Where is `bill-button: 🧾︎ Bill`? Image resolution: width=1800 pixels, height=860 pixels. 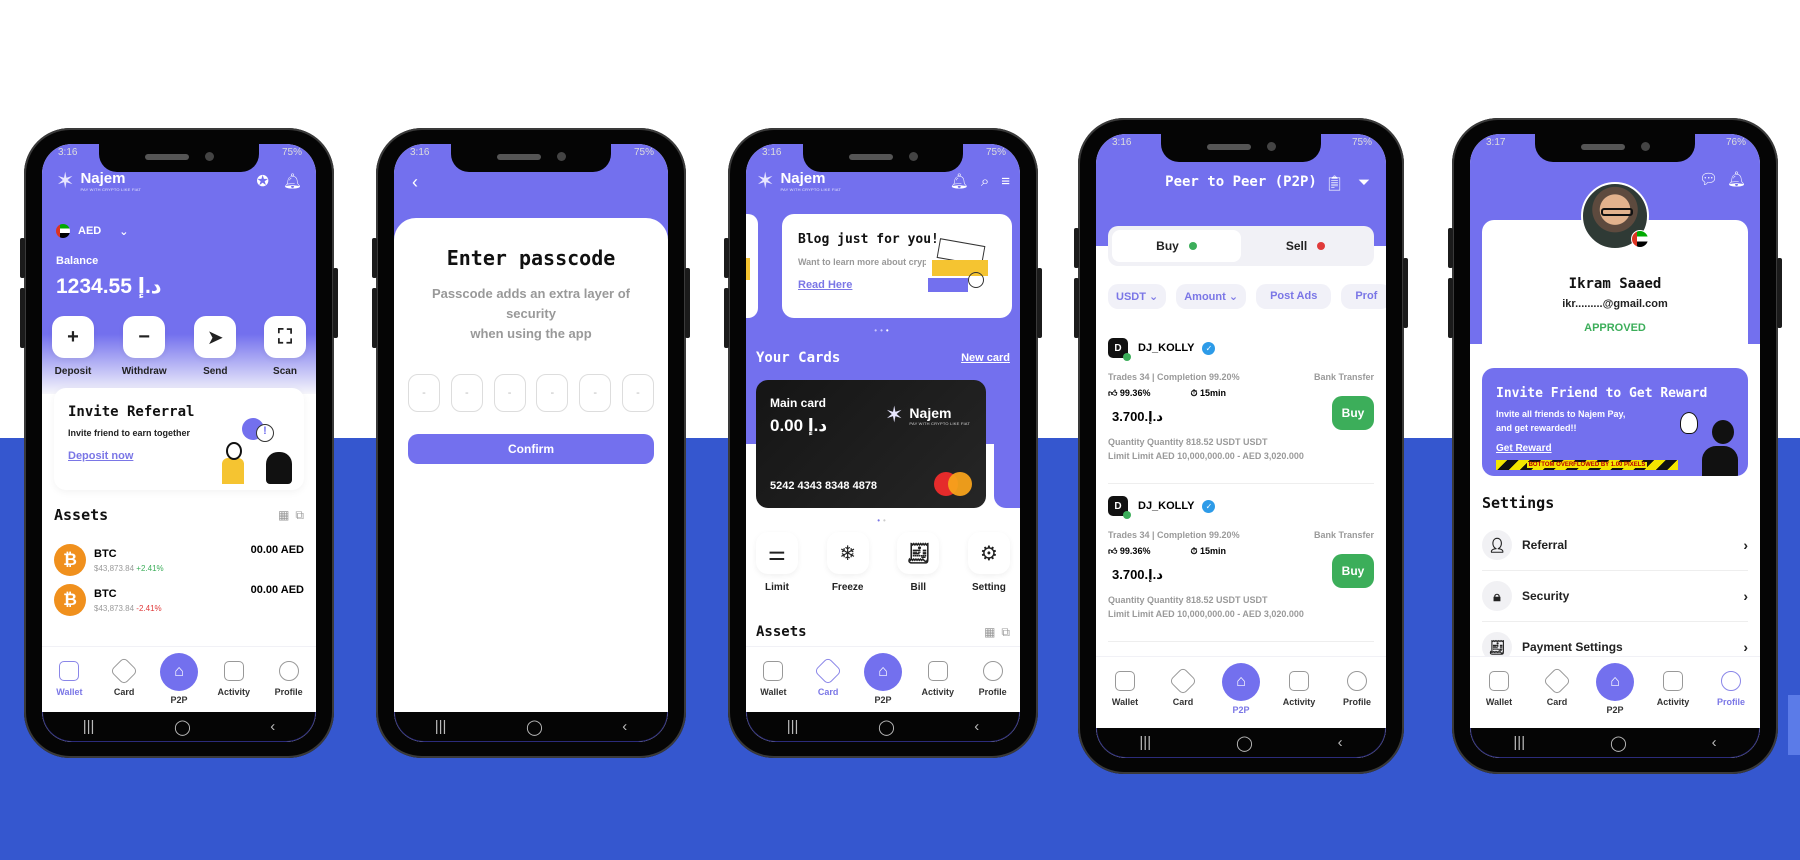 bill-button: 🧾︎ Bill is located at coordinates (918, 562).